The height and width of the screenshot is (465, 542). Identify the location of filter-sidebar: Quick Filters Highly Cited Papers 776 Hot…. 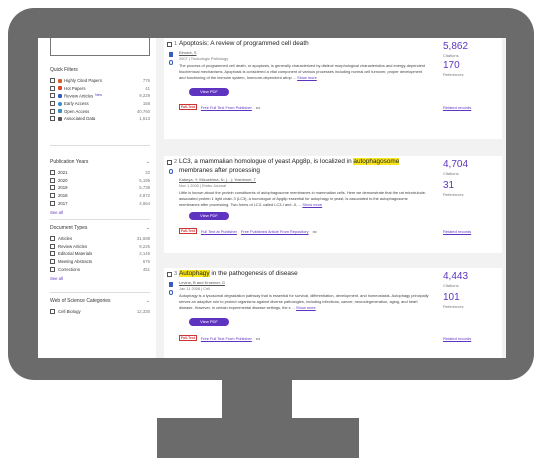
(97, 198).